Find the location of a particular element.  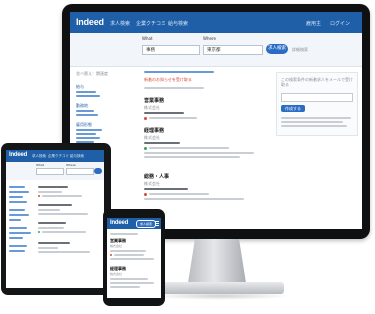

filter-header-location: 勤務地 is located at coordinates (82, 105).